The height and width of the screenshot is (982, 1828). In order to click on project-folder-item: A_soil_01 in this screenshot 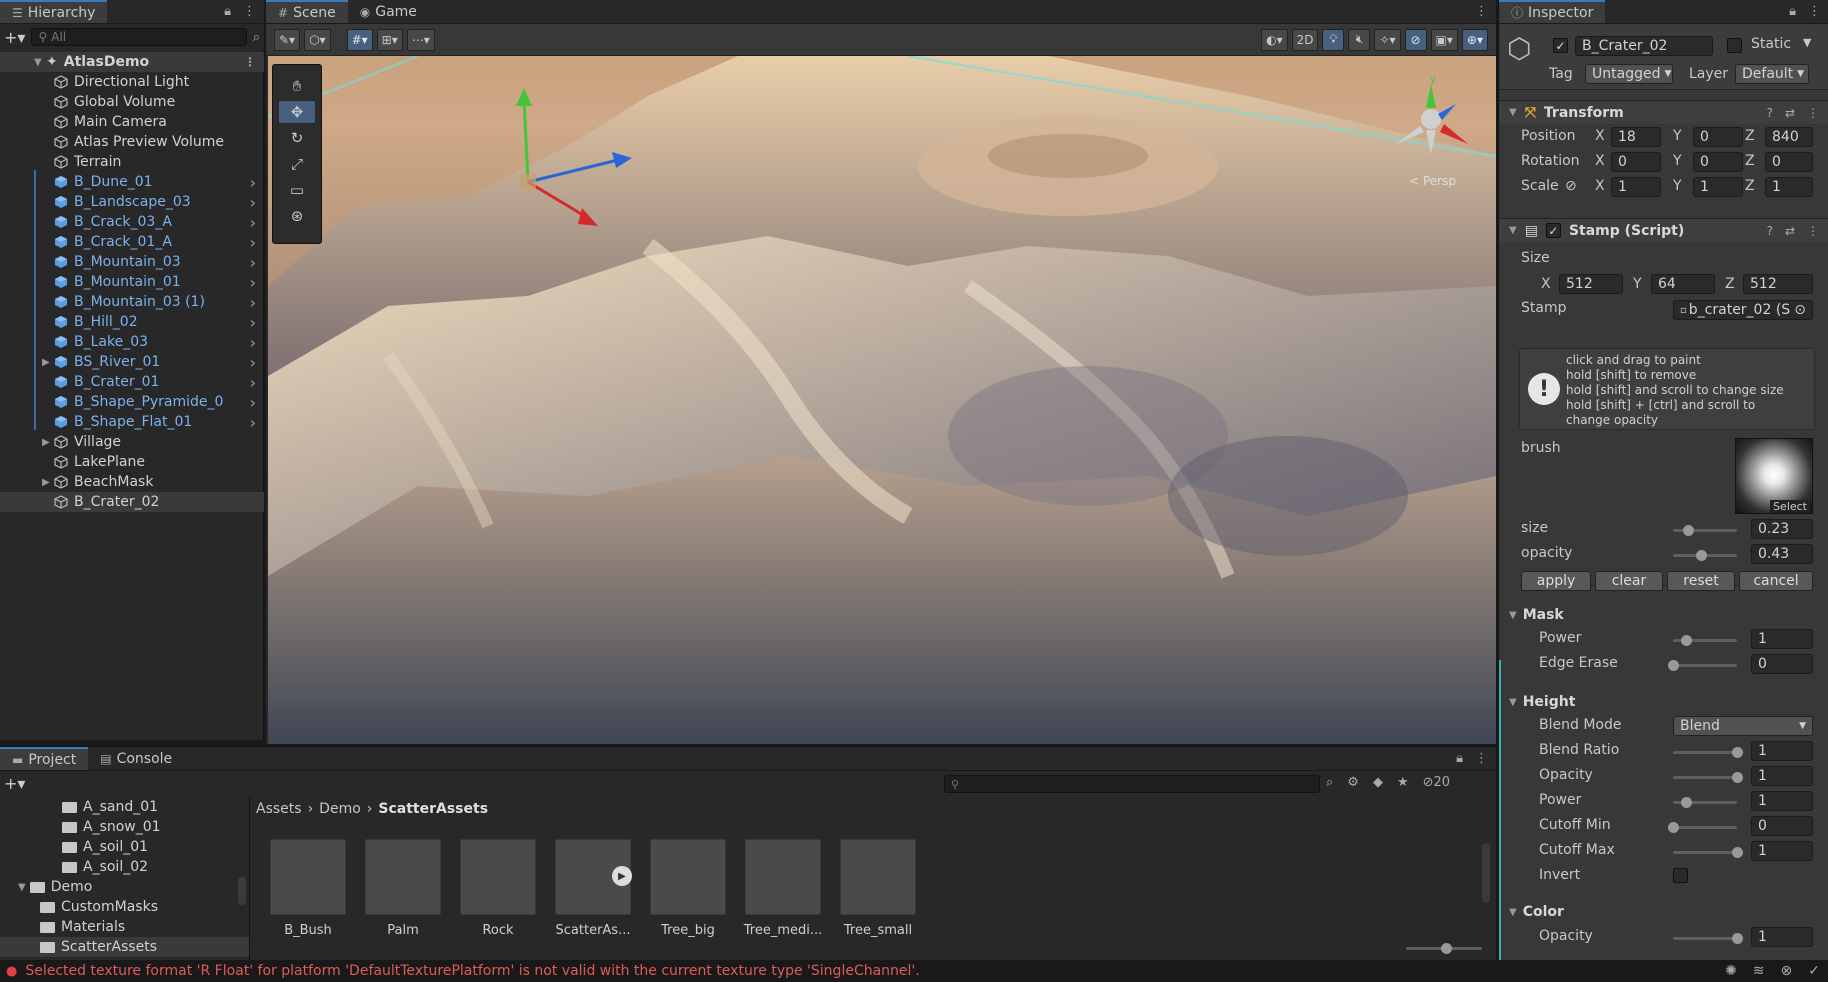, I will do `click(124, 847)`.